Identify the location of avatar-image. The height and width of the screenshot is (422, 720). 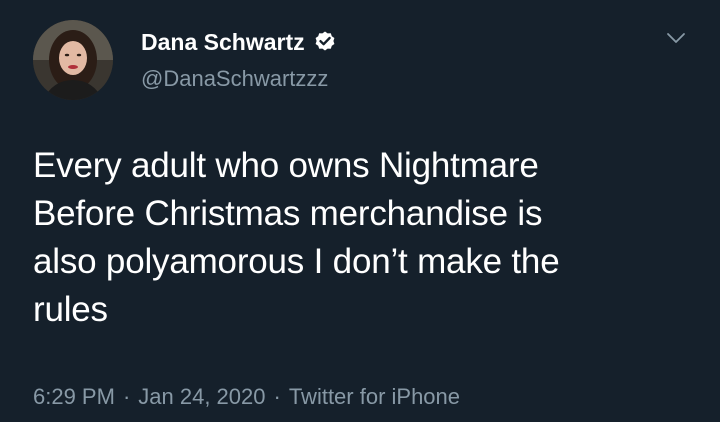
(73, 60).